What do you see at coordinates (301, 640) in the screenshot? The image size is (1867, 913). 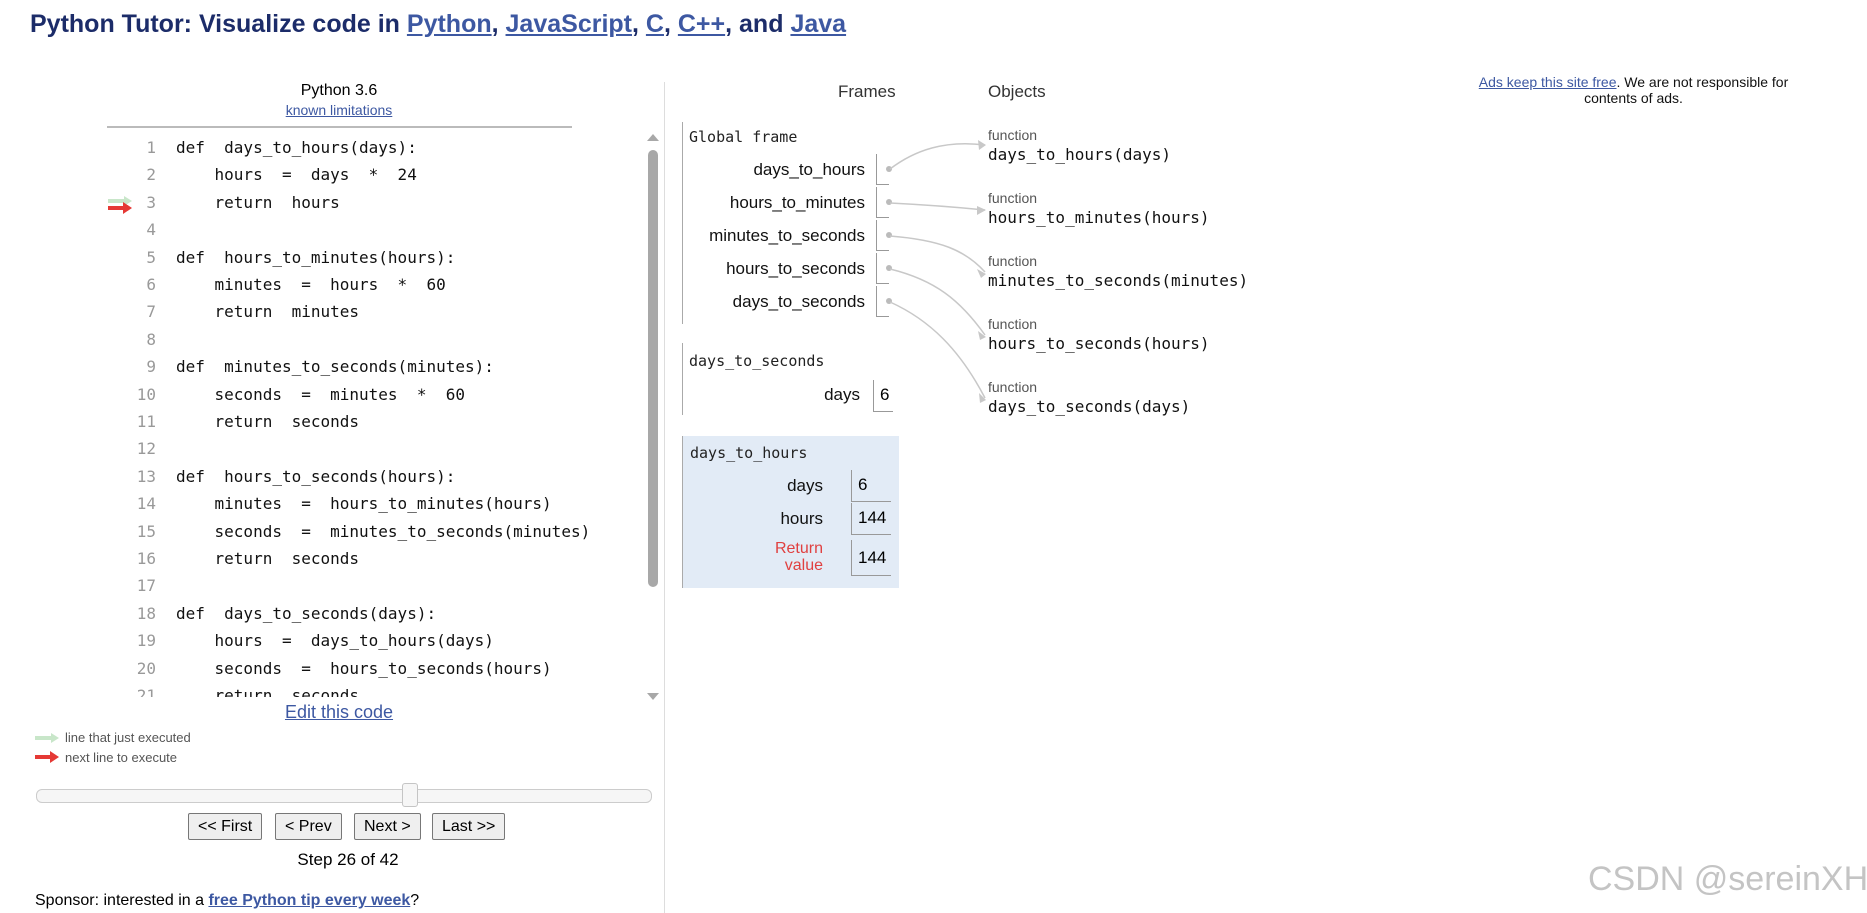 I see `code-line: 19 hours = days_to_hours(days)` at bounding box center [301, 640].